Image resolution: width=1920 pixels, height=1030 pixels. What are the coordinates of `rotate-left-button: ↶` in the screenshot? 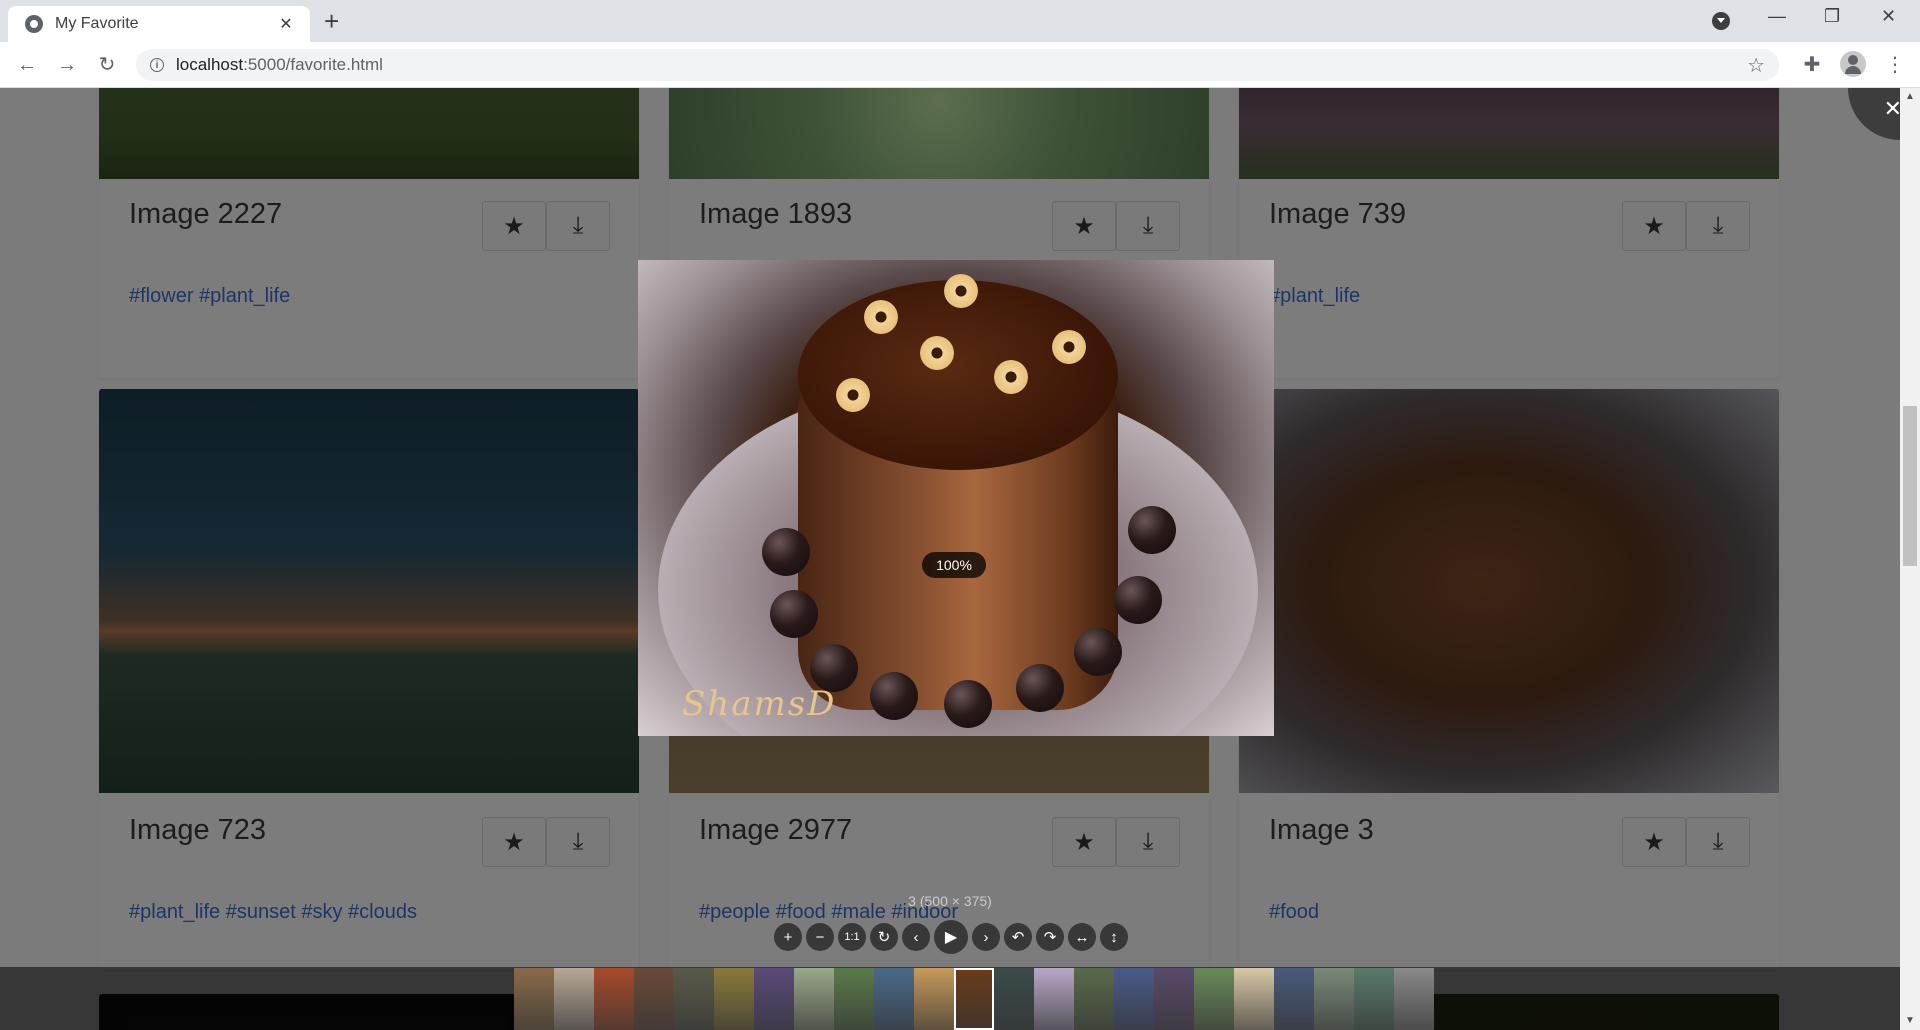 It's located at (1018, 937).